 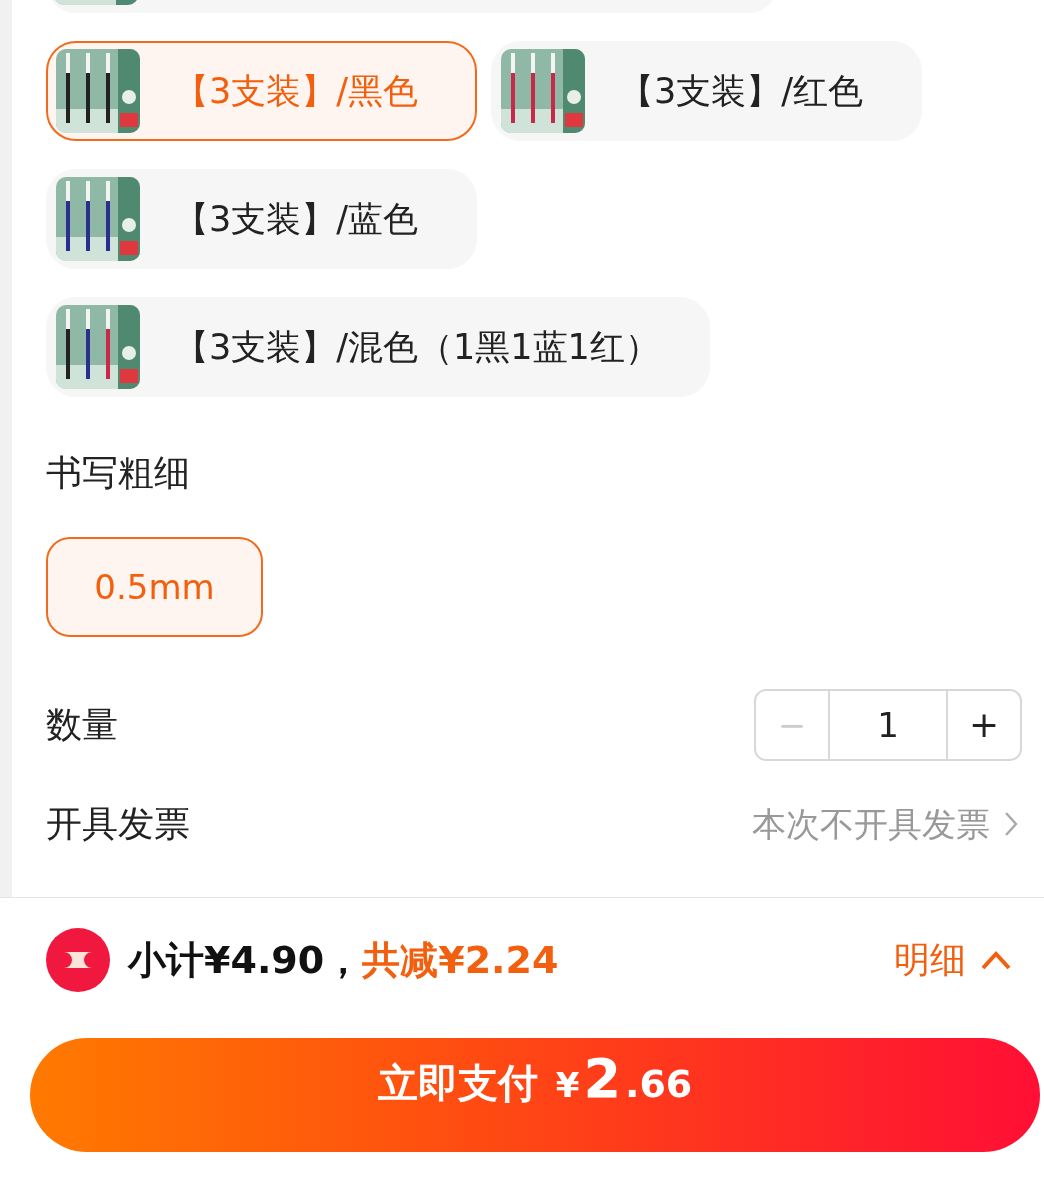 I want to click on subtotal-text: 小计¥4.90，, so click(x=245, y=959).